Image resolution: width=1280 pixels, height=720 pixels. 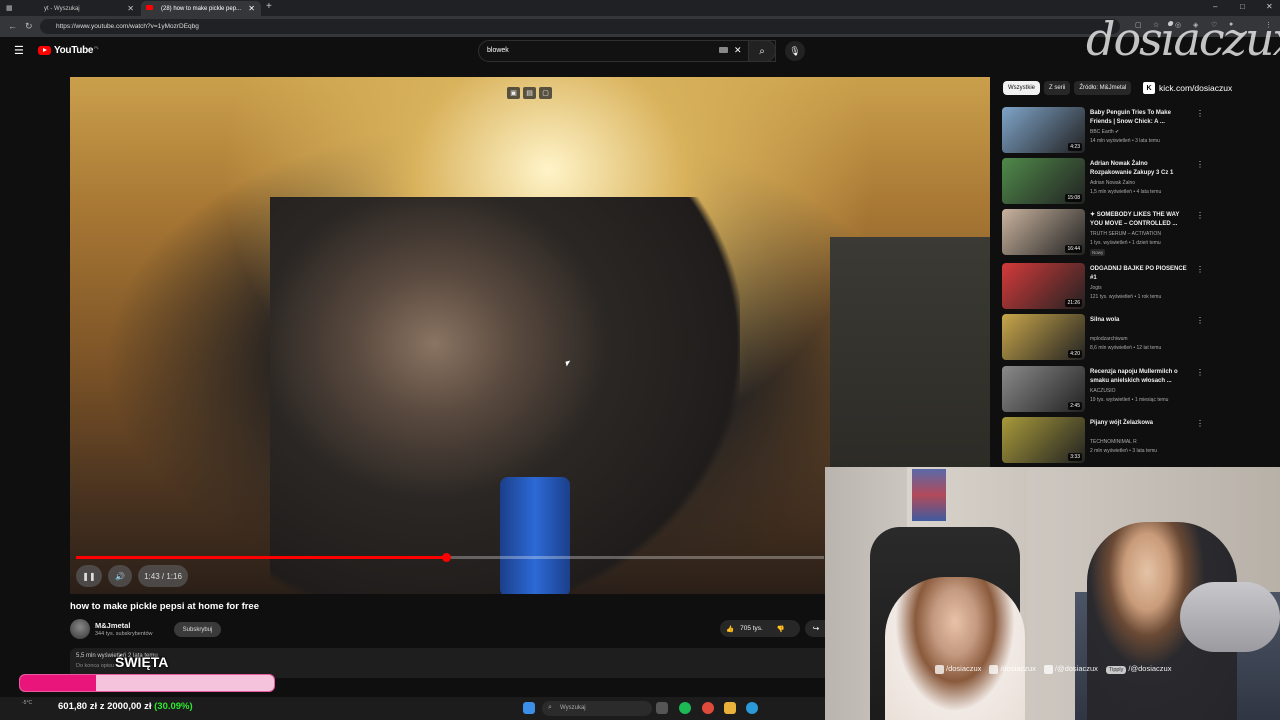 I want to click on subscribe-button: Subskrybuj, so click(x=197, y=629).